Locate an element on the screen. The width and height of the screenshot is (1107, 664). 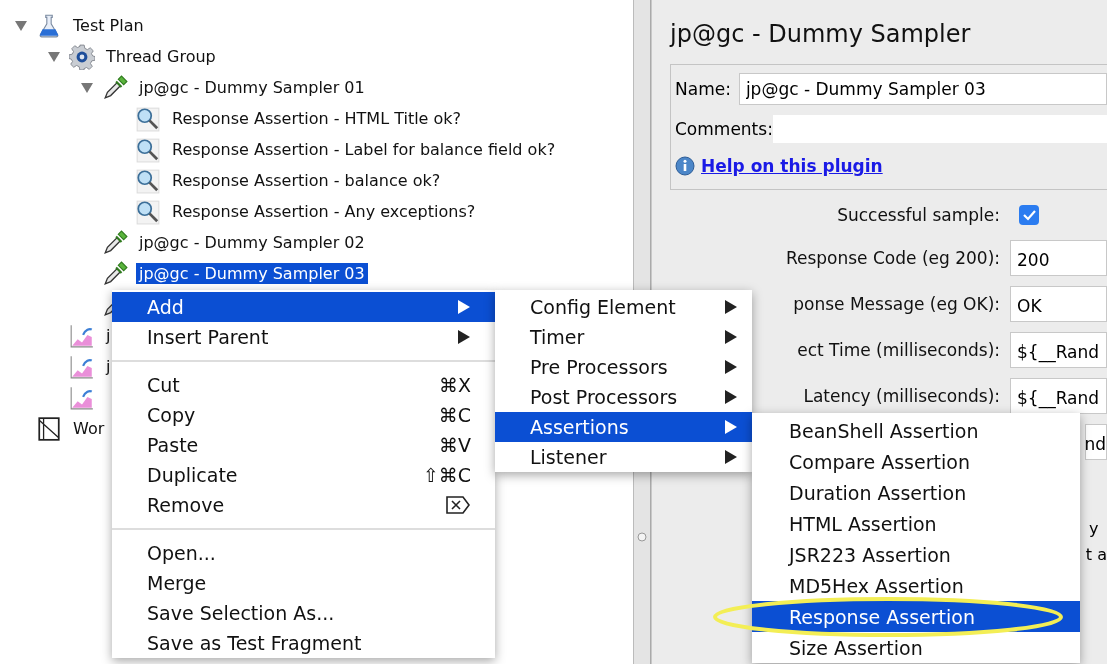
menu-item: Duration Assertion is located at coordinates (916, 492).